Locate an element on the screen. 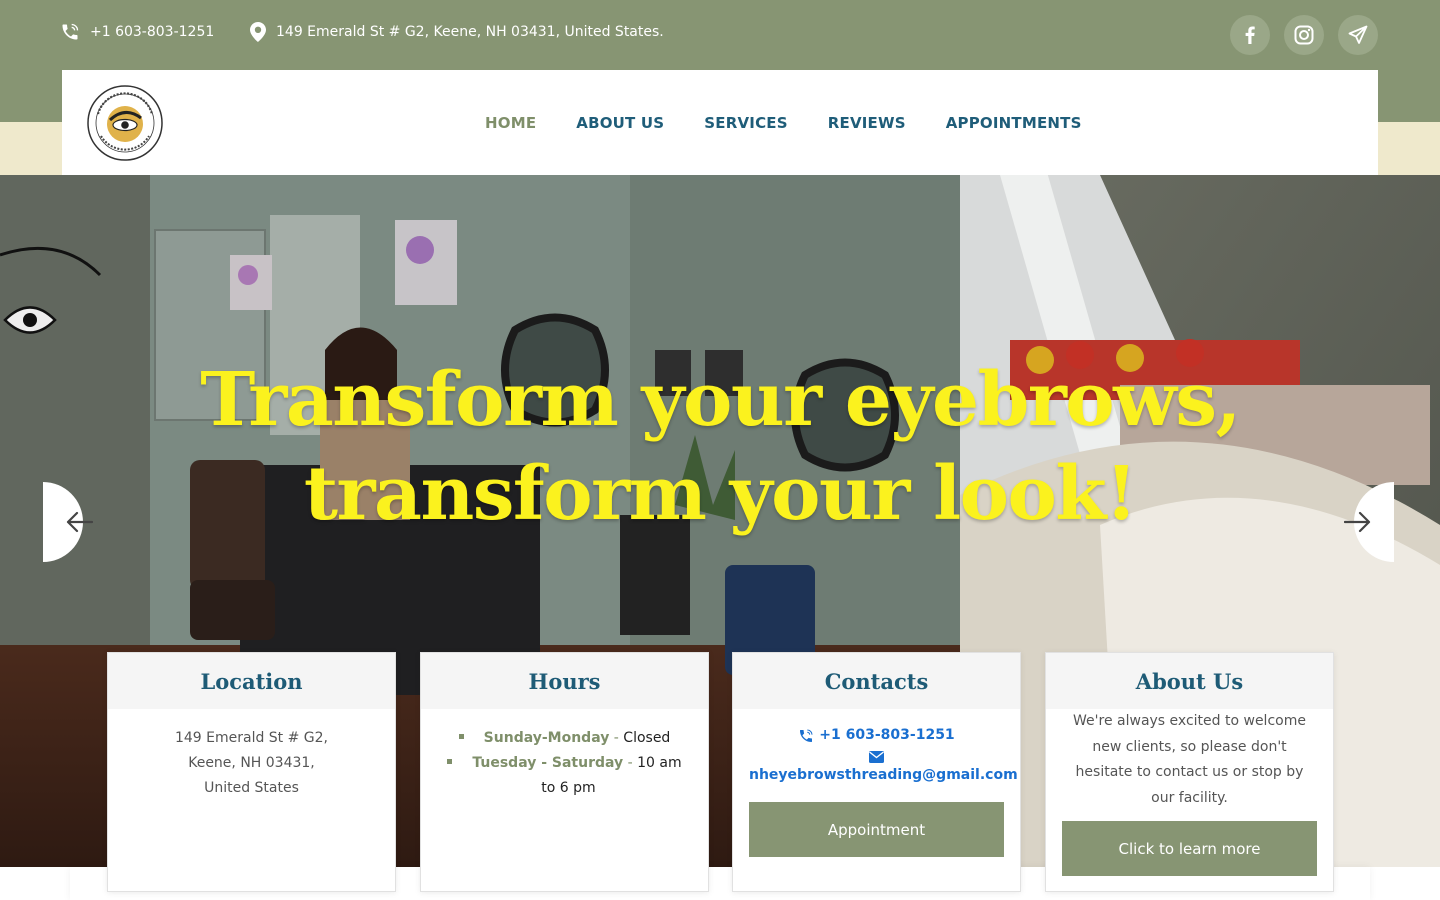 Image resolution: width=1440 pixels, height=900 pixels. contact-email-link: nheyebrowsthreading@gmail.com is located at coordinates (883, 775).